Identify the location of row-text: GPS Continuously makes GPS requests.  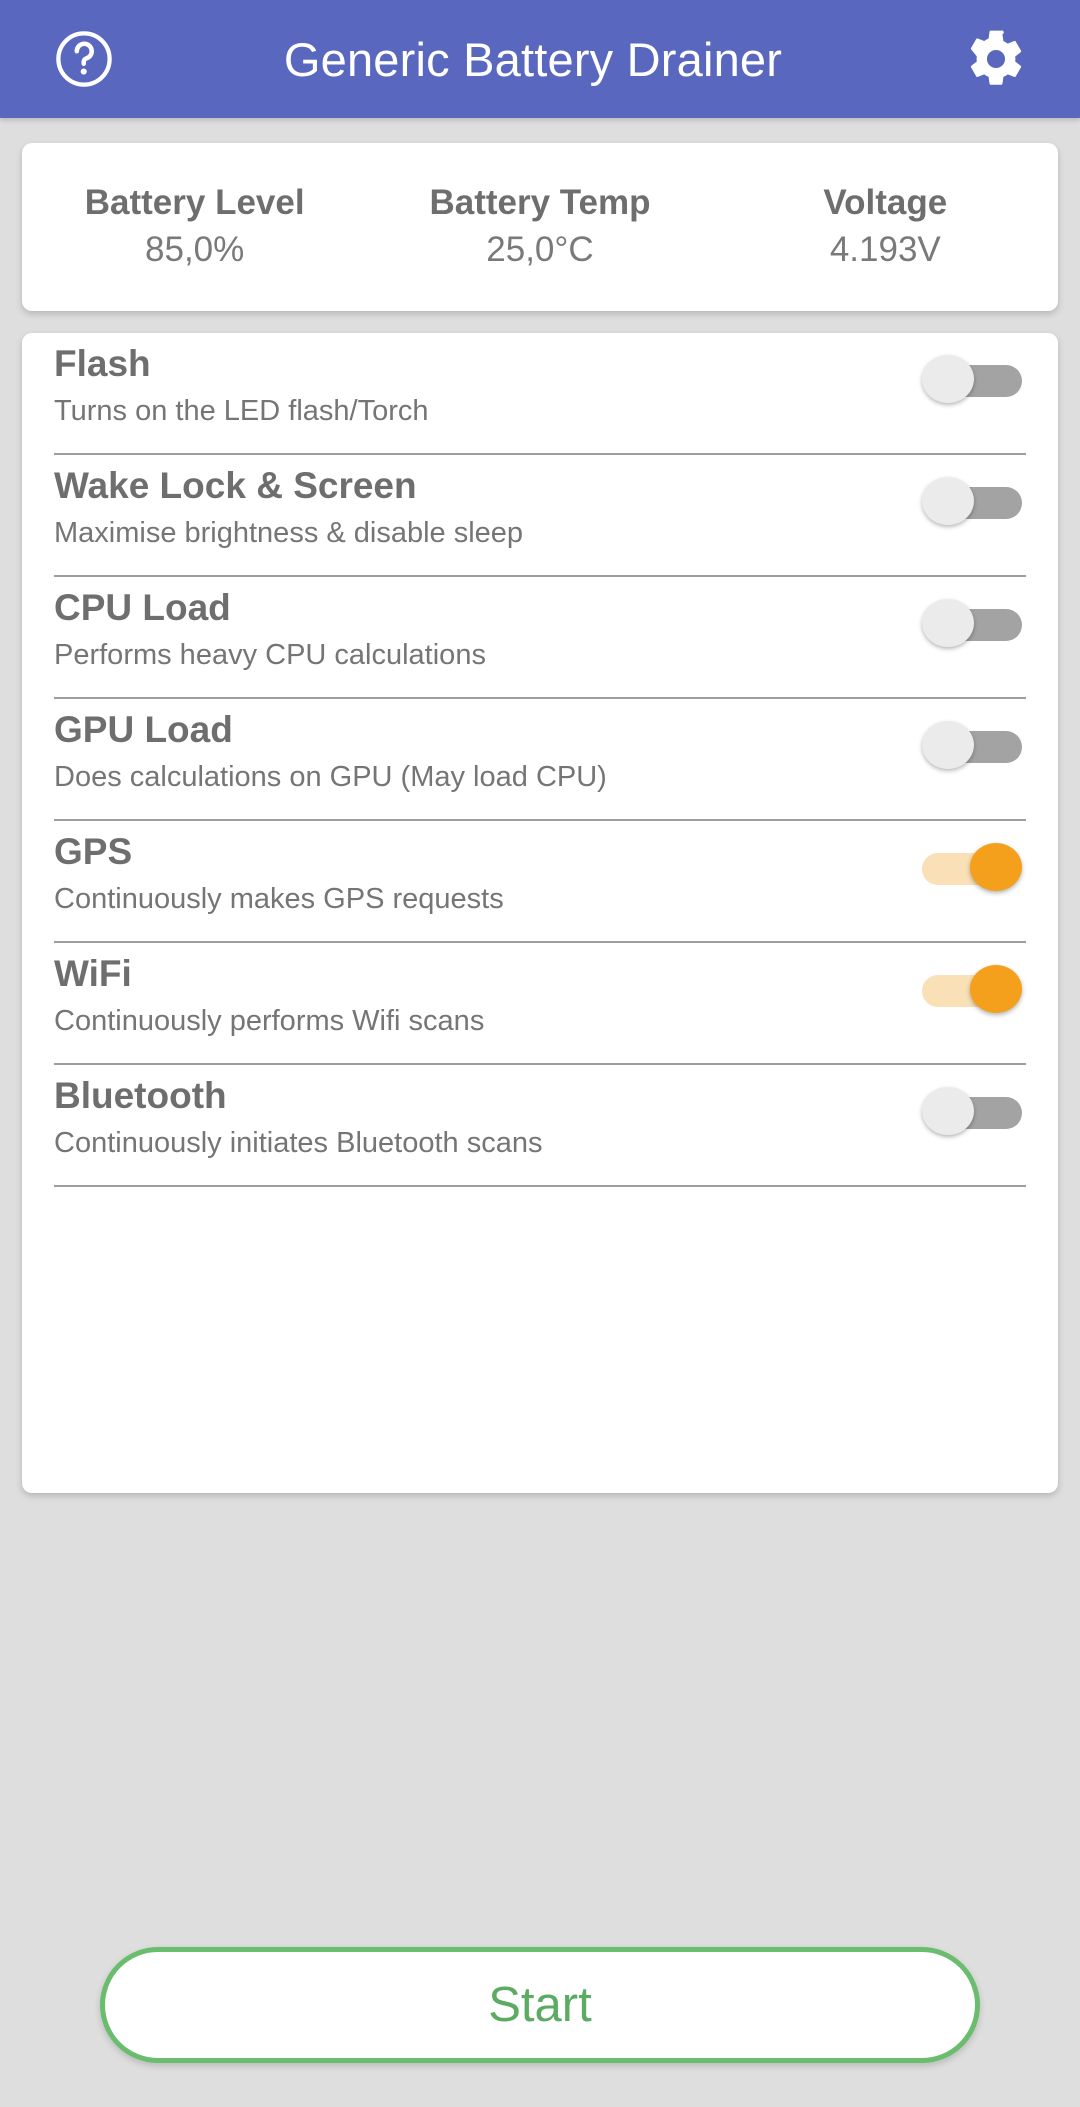
(488, 870).